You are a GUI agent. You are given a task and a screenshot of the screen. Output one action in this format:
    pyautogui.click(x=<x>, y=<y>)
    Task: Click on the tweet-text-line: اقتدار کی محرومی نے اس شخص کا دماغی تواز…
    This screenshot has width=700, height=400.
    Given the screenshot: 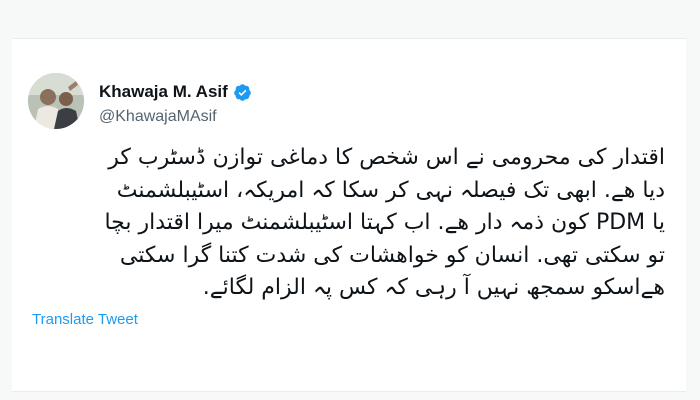 What is the action you would take?
    pyautogui.click(x=386, y=157)
    